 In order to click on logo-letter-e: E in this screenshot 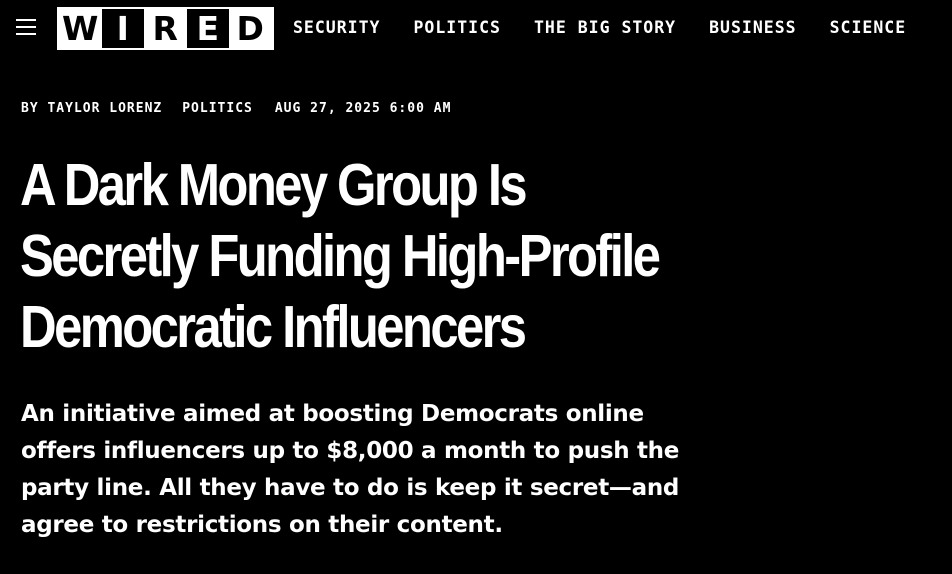, I will do `click(207, 28)`.